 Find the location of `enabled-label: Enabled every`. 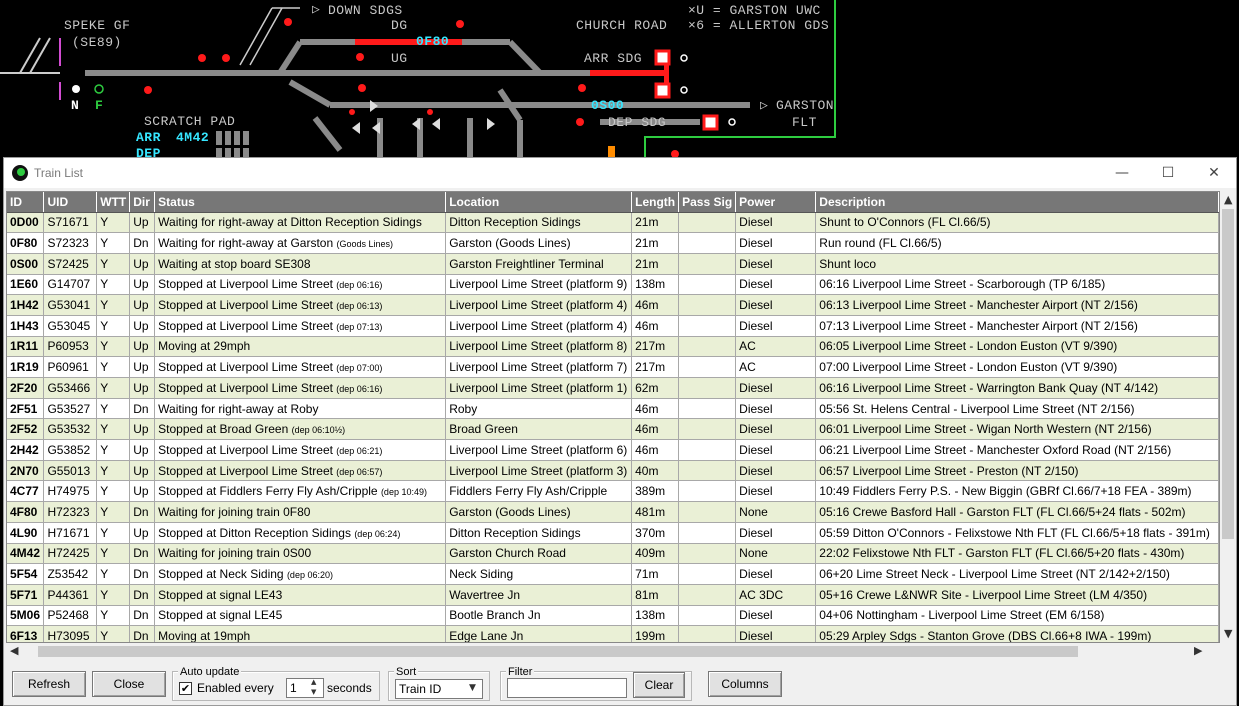

enabled-label: Enabled every is located at coordinates (235, 688).